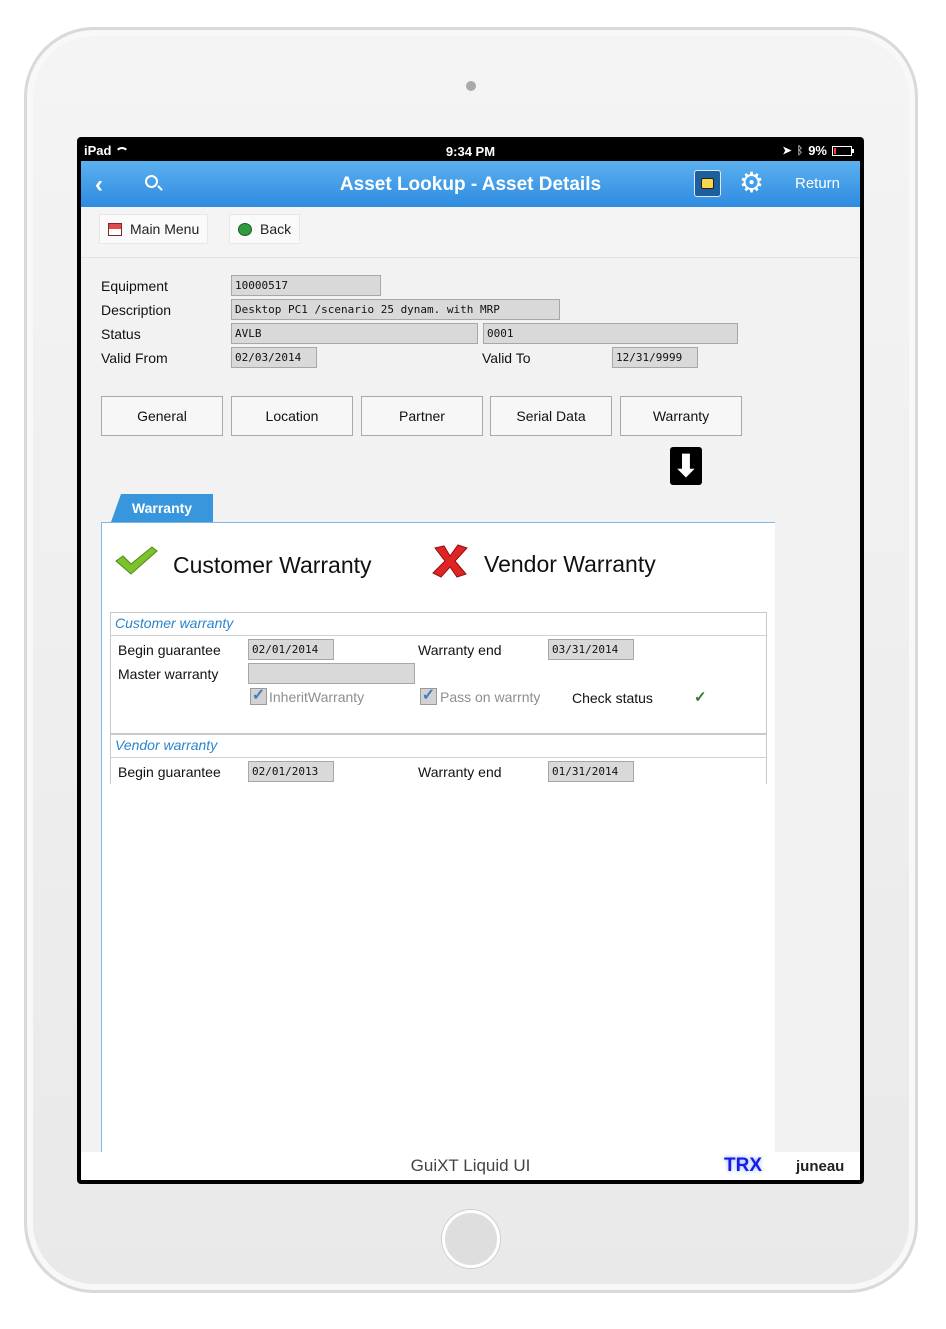 This screenshot has width=946, height=1329. I want to click on customer-warranty-title: Customer warranty, so click(174, 623).